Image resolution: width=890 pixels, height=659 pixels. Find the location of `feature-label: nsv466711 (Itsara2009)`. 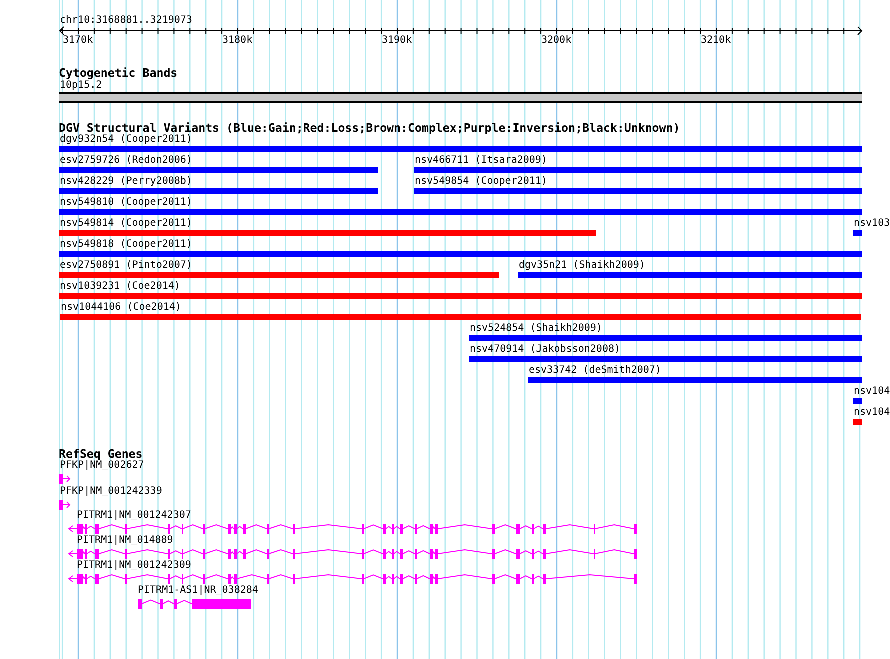

feature-label: nsv466711 (Itsara2009) is located at coordinates (481, 161).